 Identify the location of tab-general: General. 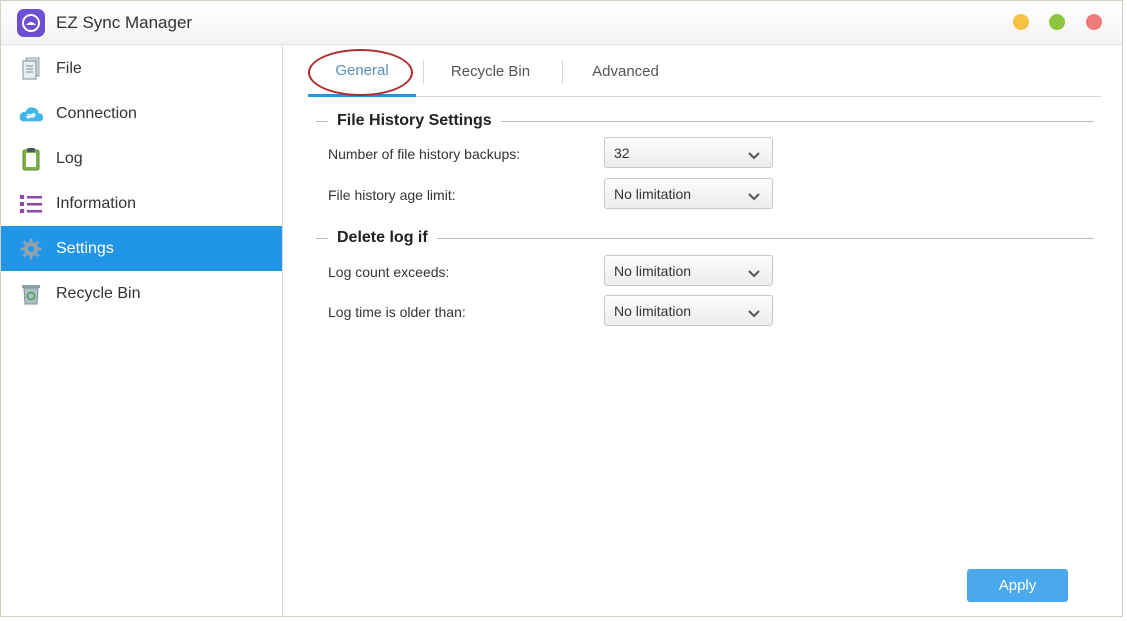
(362, 71).